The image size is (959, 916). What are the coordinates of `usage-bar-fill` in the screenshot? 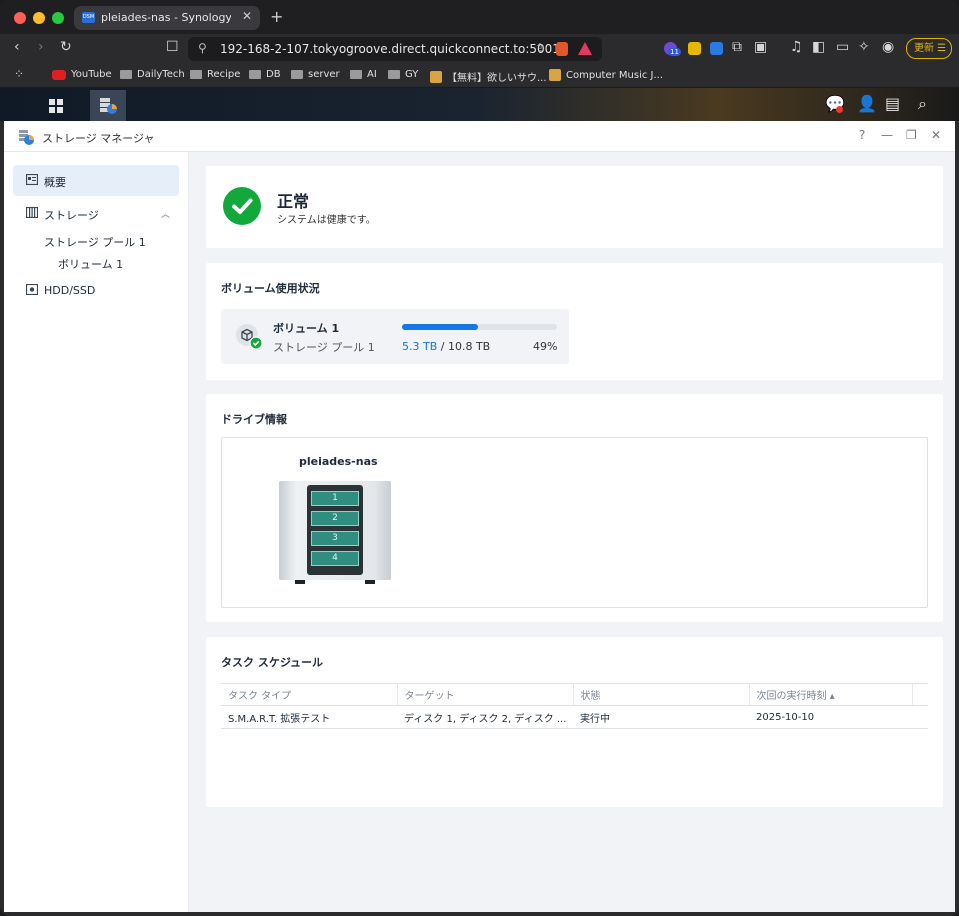 It's located at (440, 327).